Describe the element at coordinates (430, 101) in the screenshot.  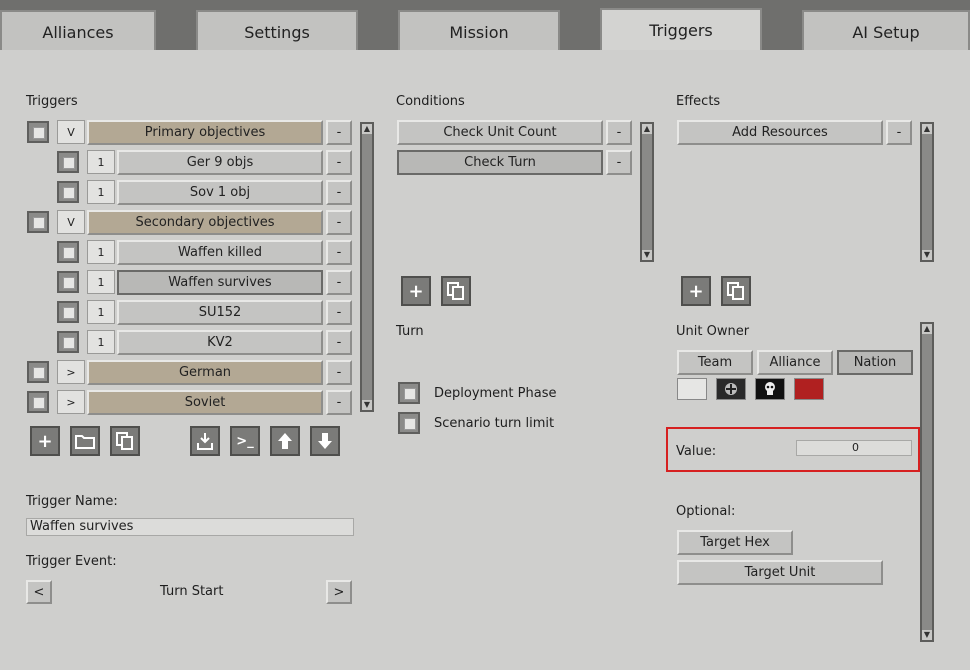
I see `conditions-heading: Conditions` at that location.